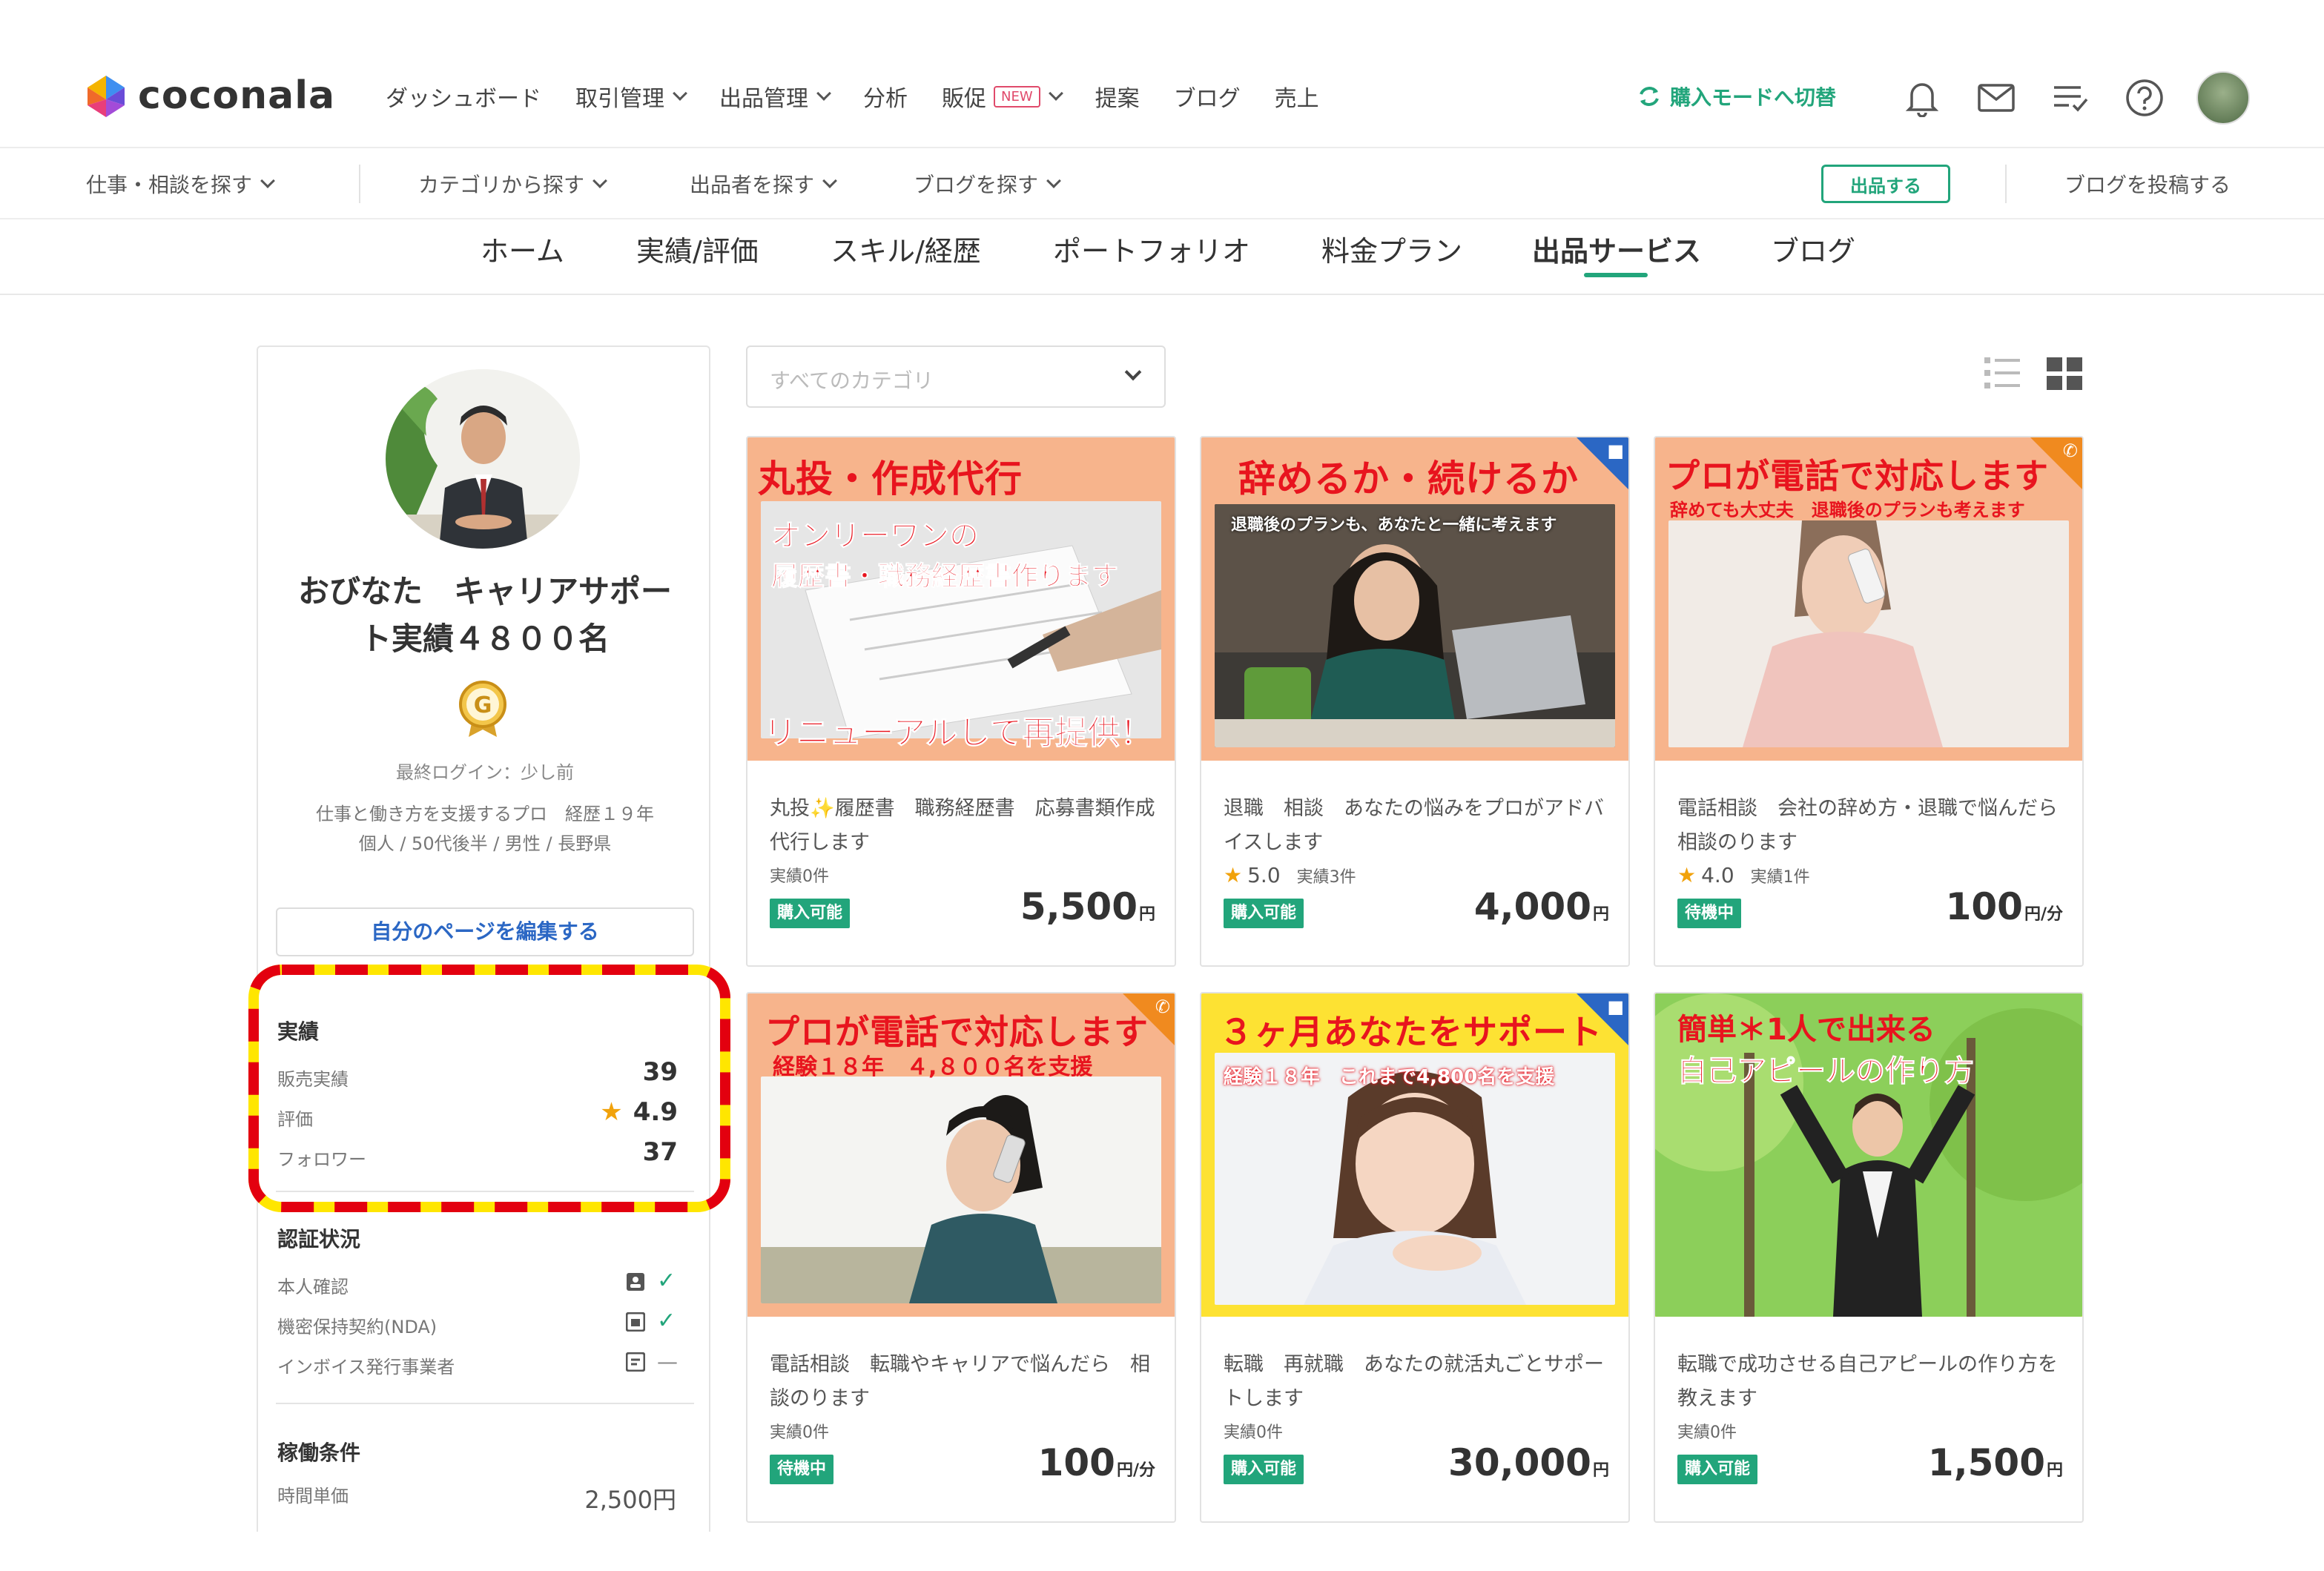 The width and height of the screenshot is (2324, 1571). I want to click on category-select: すべてのカテゴリ, so click(956, 376).